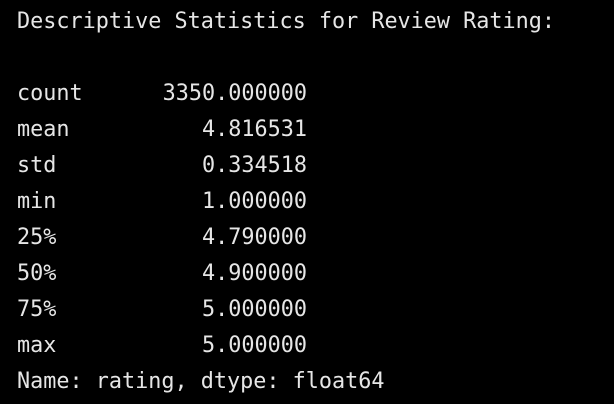 Image resolution: width=614 pixels, height=404 pixels. I want to click on stat-row-std: std 0.334518, so click(315, 166).